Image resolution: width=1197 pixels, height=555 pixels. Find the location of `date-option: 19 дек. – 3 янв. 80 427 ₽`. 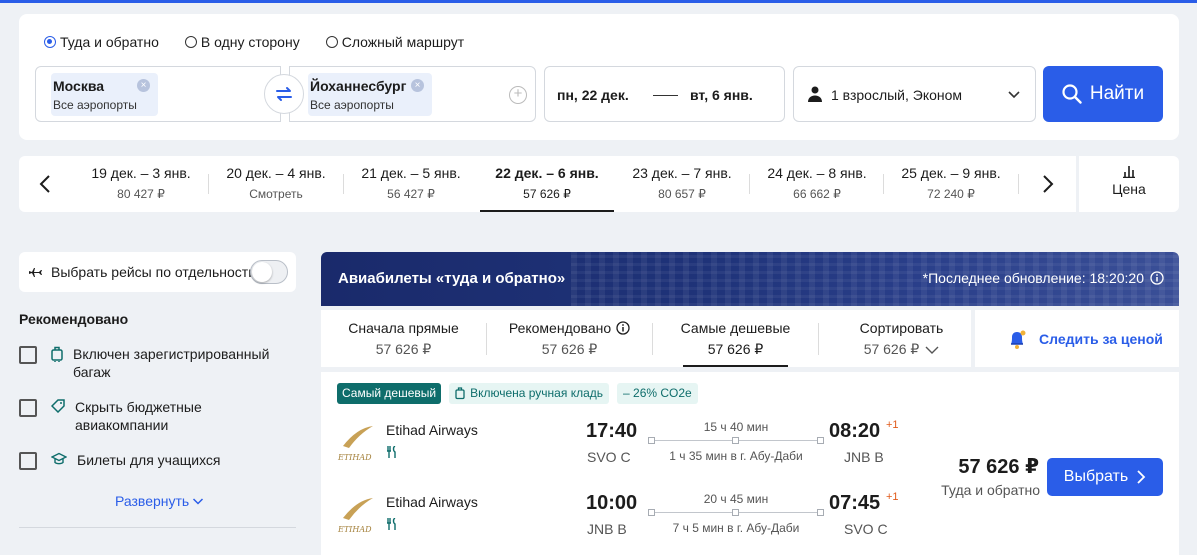

date-option: 19 дек. – 3 янв. 80 427 ₽ is located at coordinates (141, 184).